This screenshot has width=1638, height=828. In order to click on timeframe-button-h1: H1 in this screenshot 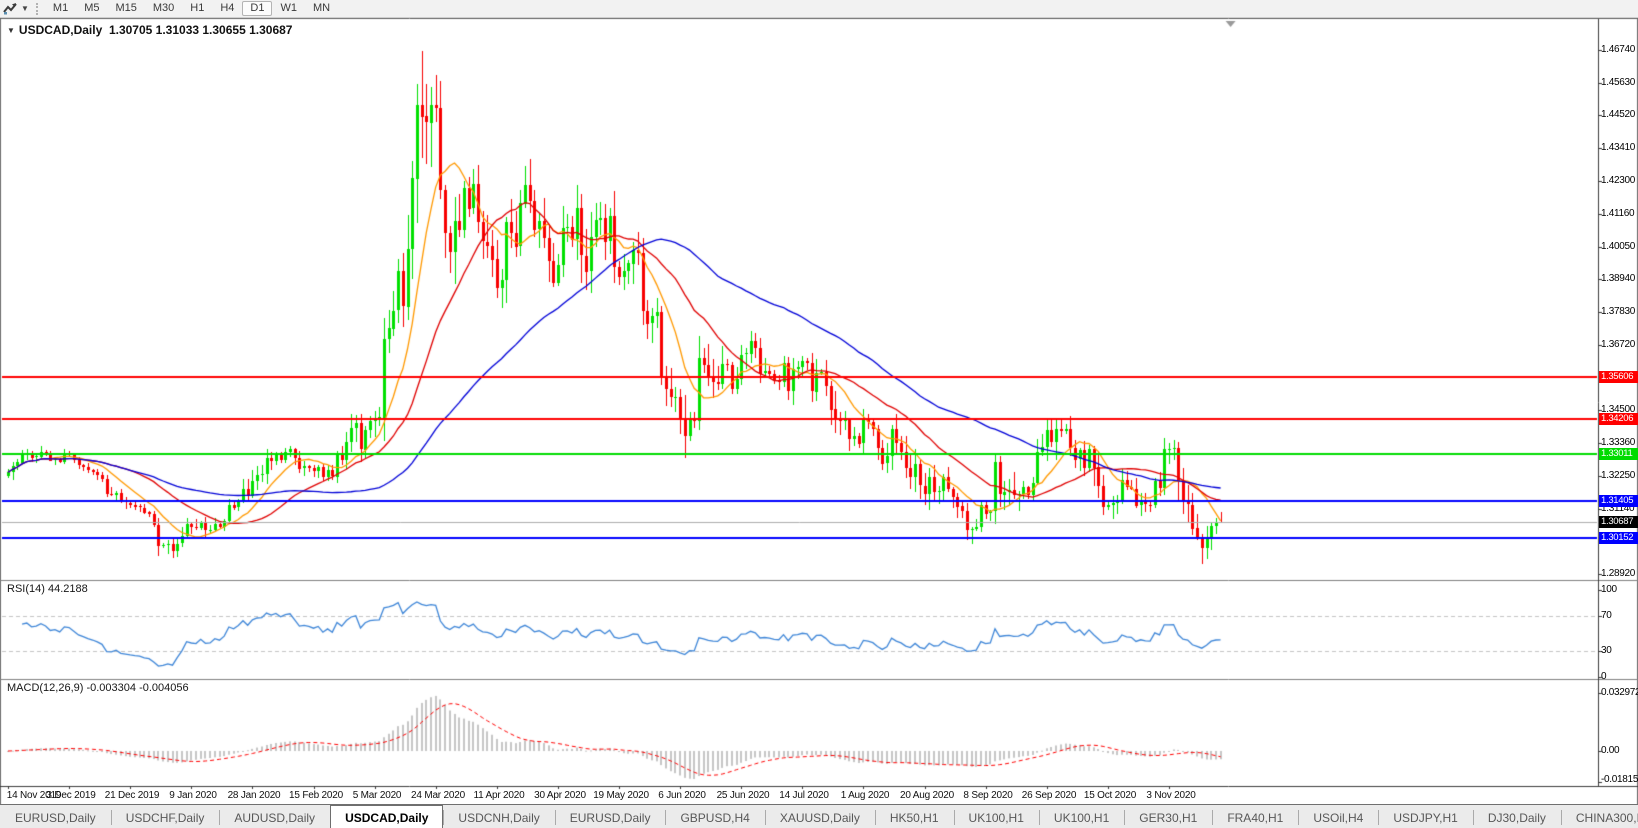, I will do `click(197, 8)`.